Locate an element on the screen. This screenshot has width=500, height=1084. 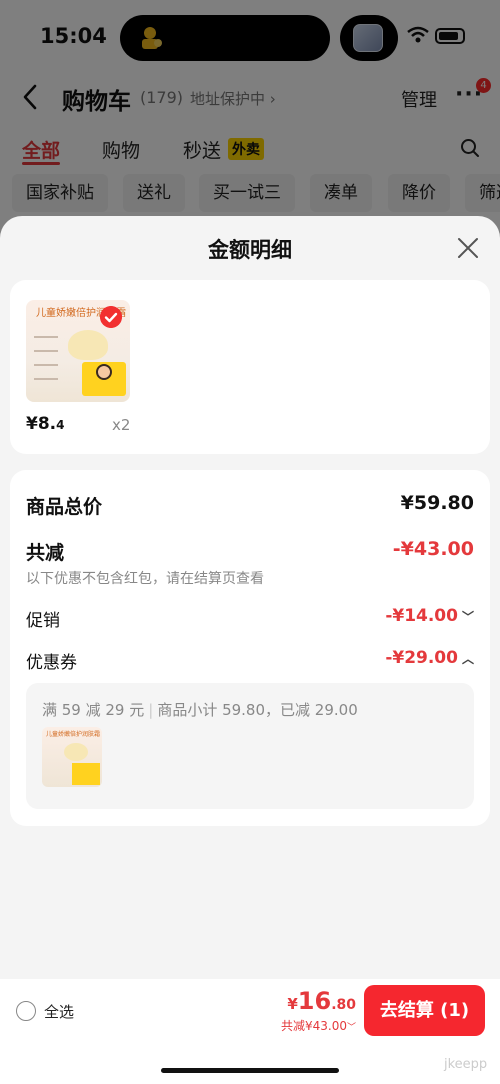
coupon-label: 优惠券 is located at coordinates (51, 663).